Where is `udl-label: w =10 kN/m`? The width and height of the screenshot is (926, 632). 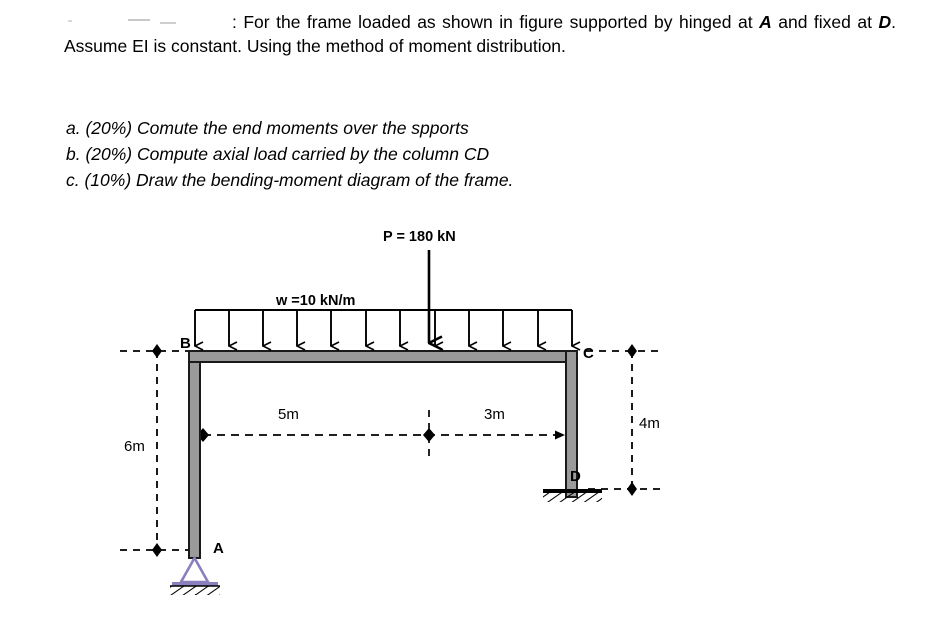
udl-label: w =10 kN/m is located at coordinates (316, 301).